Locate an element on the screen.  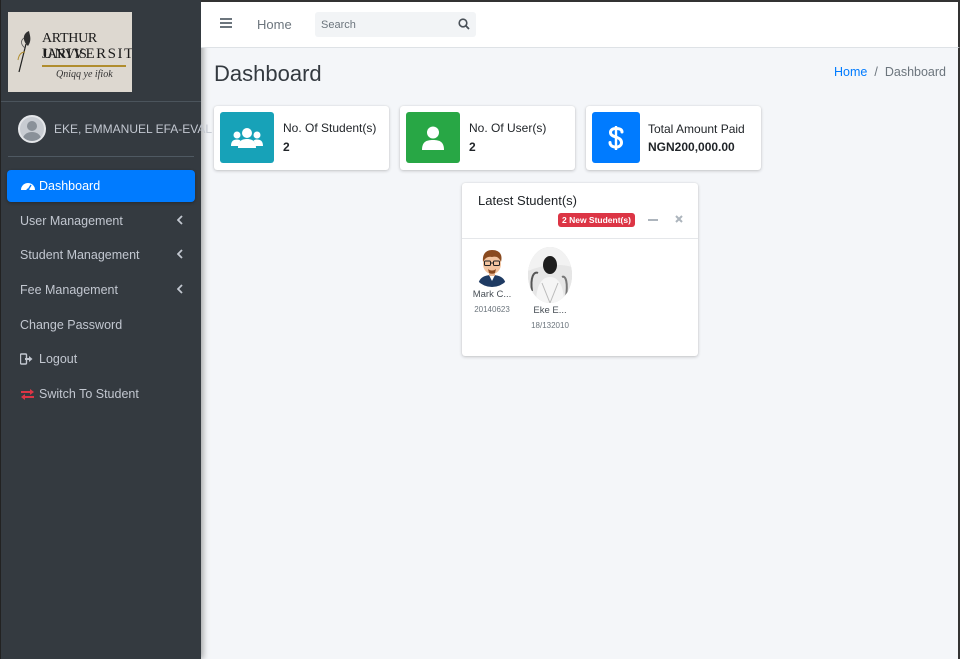
page-title: Dashboard is located at coordinates (268, 73).